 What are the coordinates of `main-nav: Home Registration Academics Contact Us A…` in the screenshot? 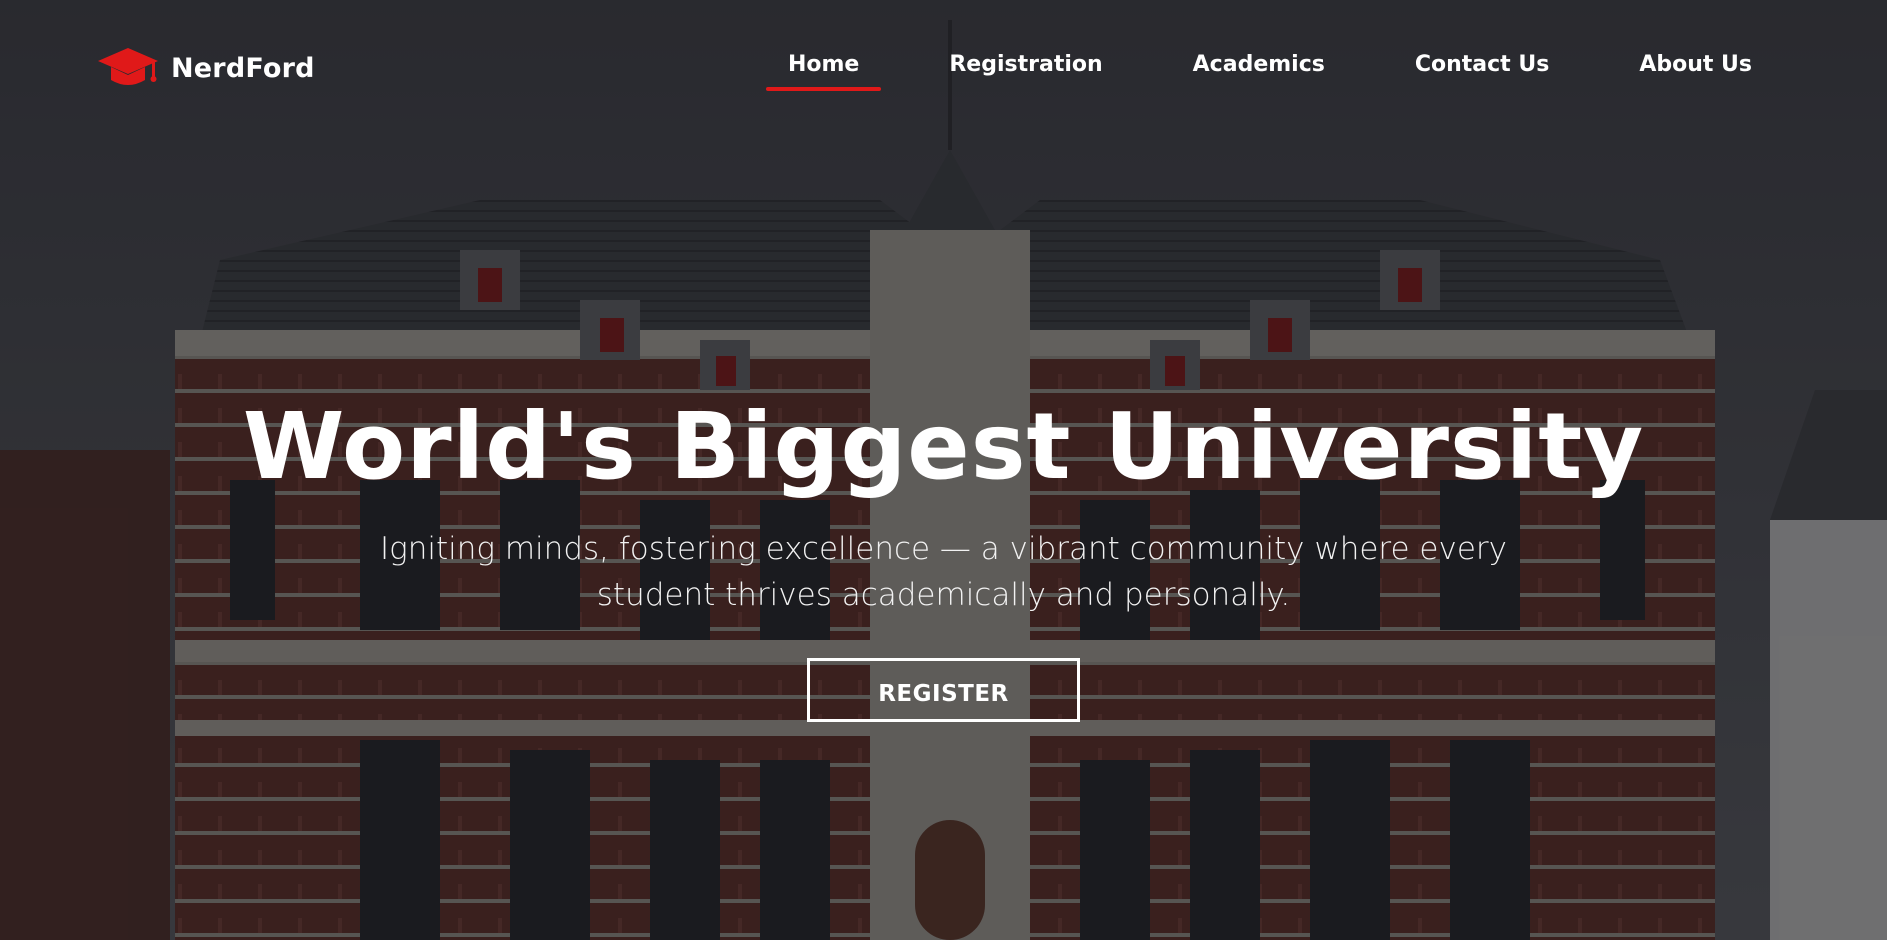 It's located at (1269, 71).